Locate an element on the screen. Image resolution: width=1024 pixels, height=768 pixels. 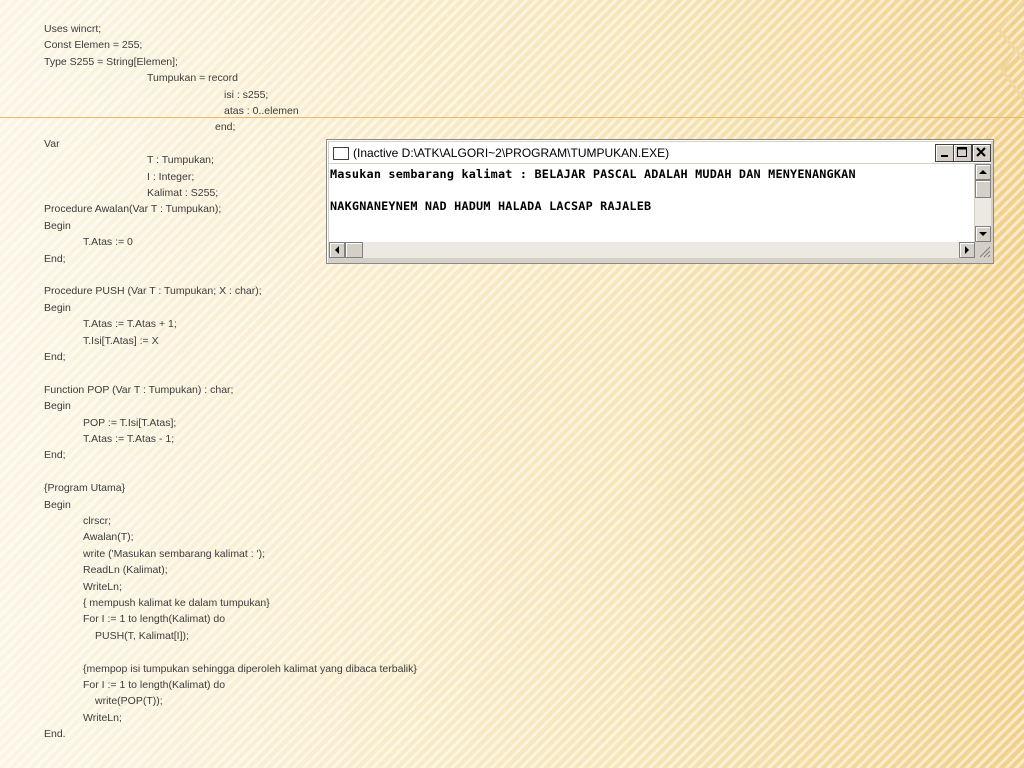
code-line: T : Tumpukan; is located at coordinates (180, 160).